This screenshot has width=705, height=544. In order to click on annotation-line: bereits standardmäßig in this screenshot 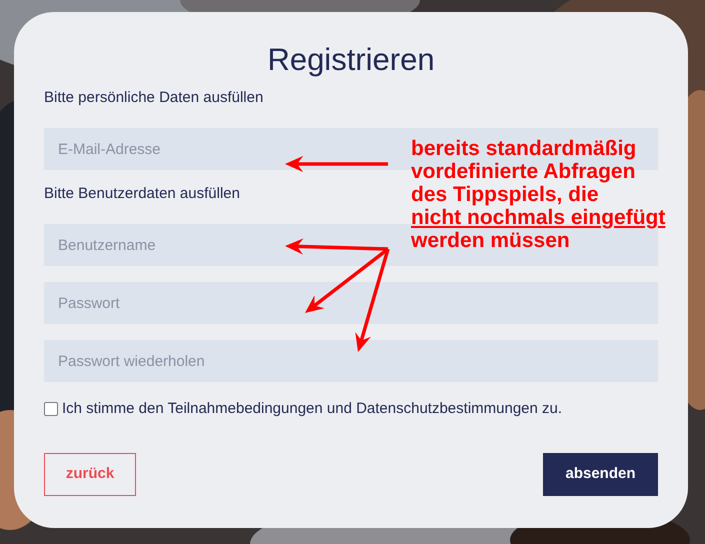, I will do `click(523, 148)`.